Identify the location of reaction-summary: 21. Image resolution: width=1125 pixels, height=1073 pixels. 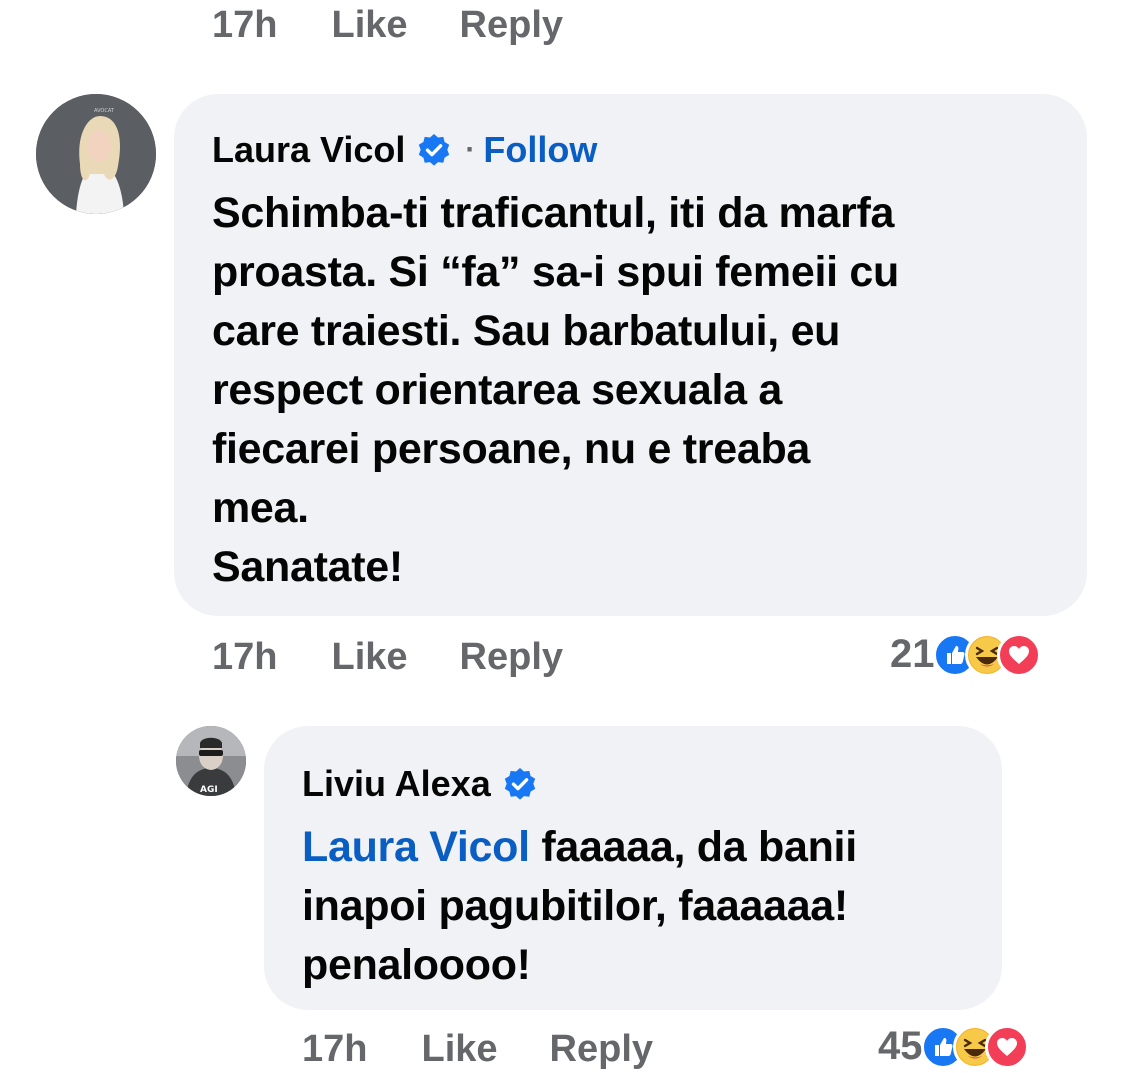
(965, 654).